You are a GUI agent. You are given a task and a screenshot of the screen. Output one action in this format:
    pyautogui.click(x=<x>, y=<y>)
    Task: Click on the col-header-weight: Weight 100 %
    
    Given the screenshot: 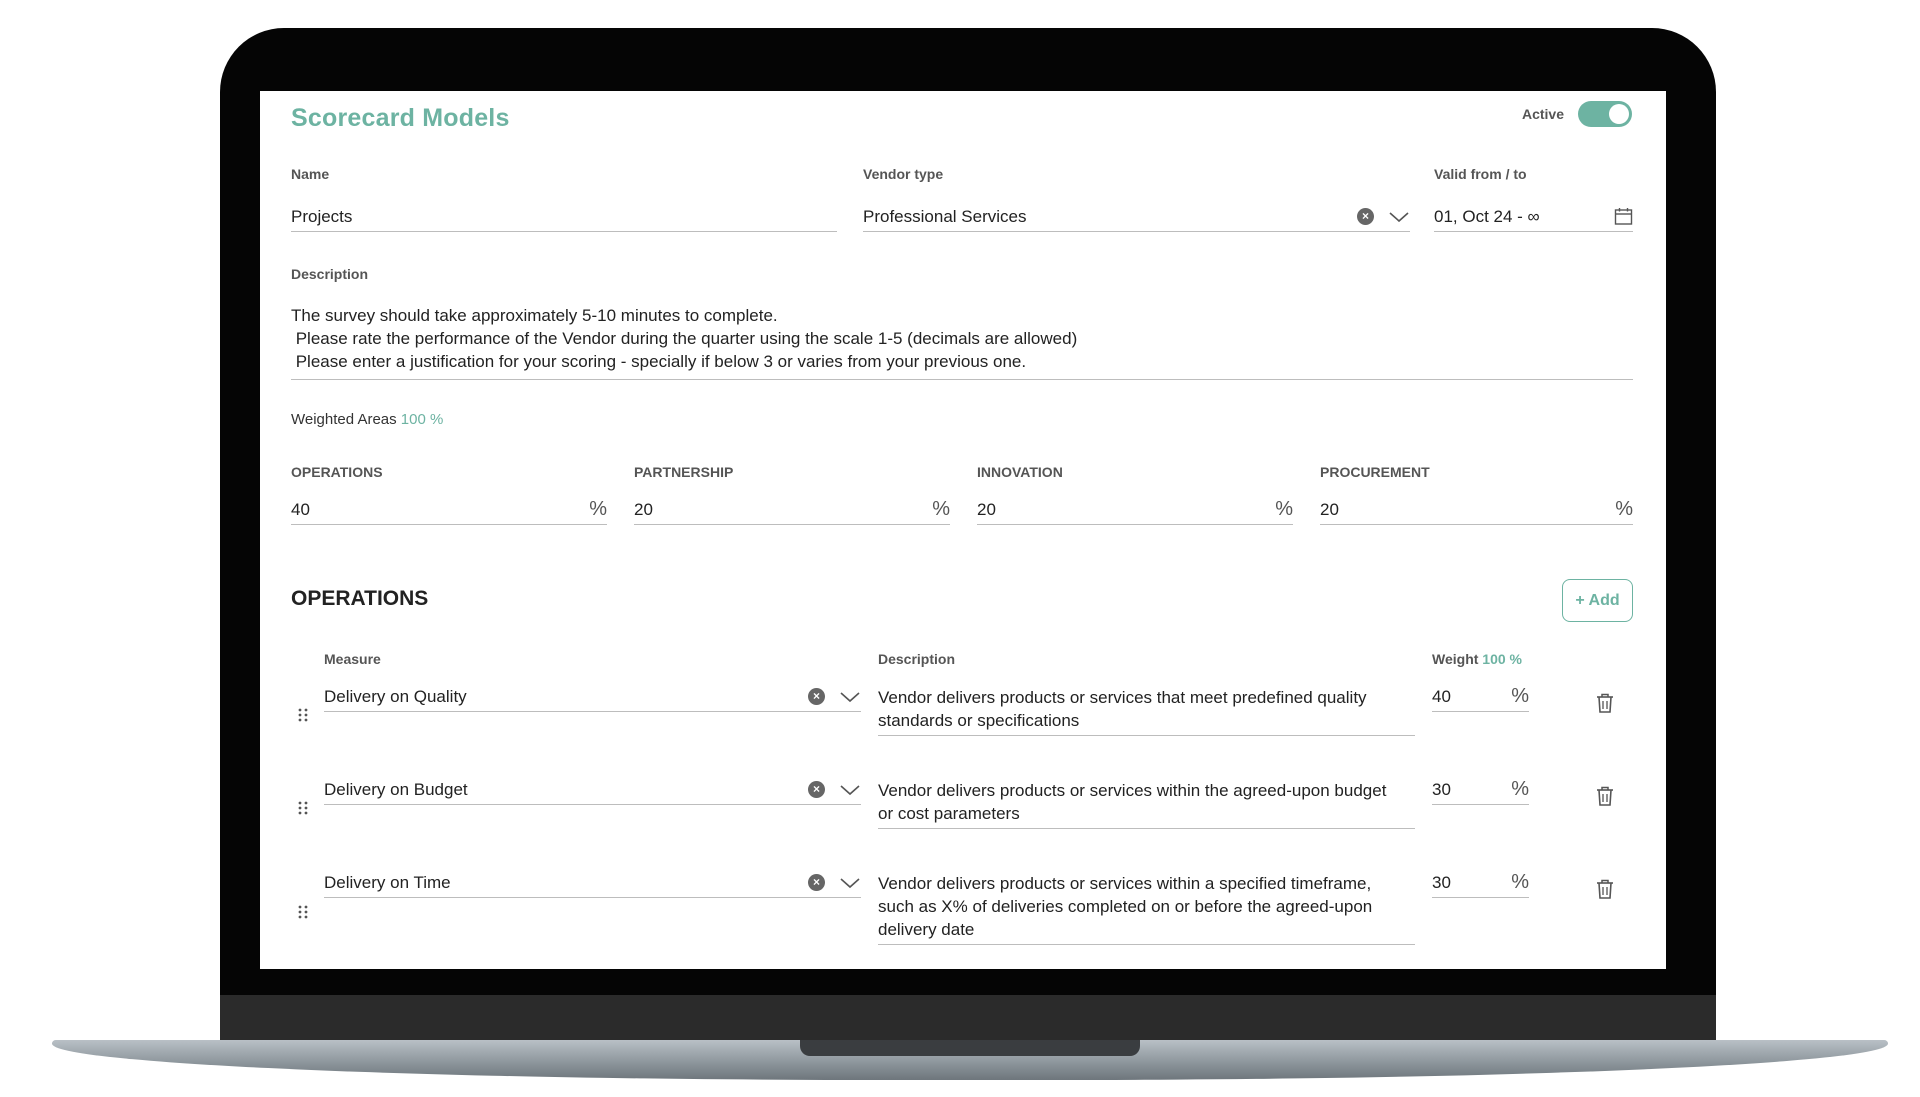 What is the action you would take?
    pyautogui.click(x=1477, y=659)
    